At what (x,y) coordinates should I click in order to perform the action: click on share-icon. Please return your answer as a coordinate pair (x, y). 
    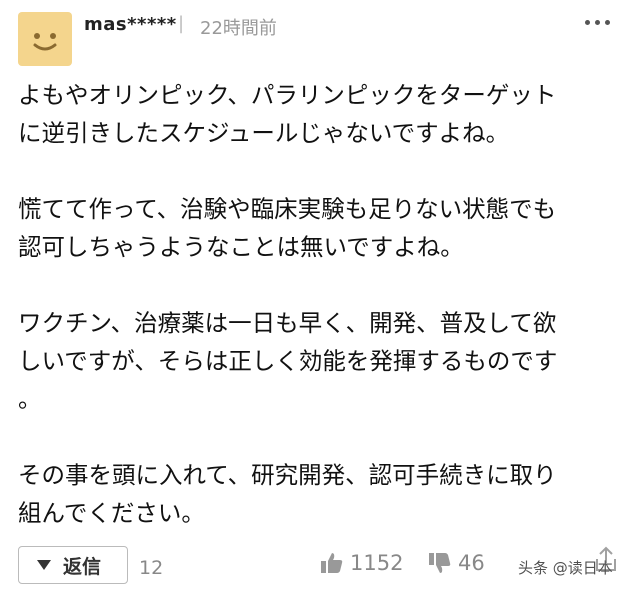
    Looking at the image, I should click on (606, 561).